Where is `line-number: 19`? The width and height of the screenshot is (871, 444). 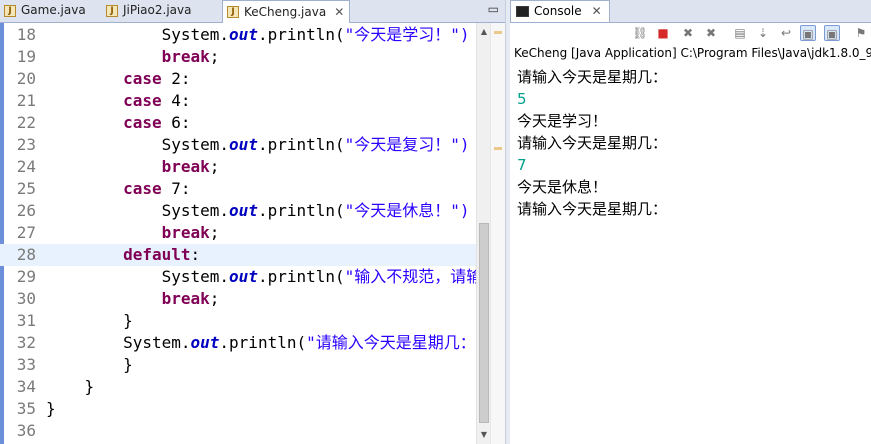
line-number: 19 is located at coordinates (26, 56).